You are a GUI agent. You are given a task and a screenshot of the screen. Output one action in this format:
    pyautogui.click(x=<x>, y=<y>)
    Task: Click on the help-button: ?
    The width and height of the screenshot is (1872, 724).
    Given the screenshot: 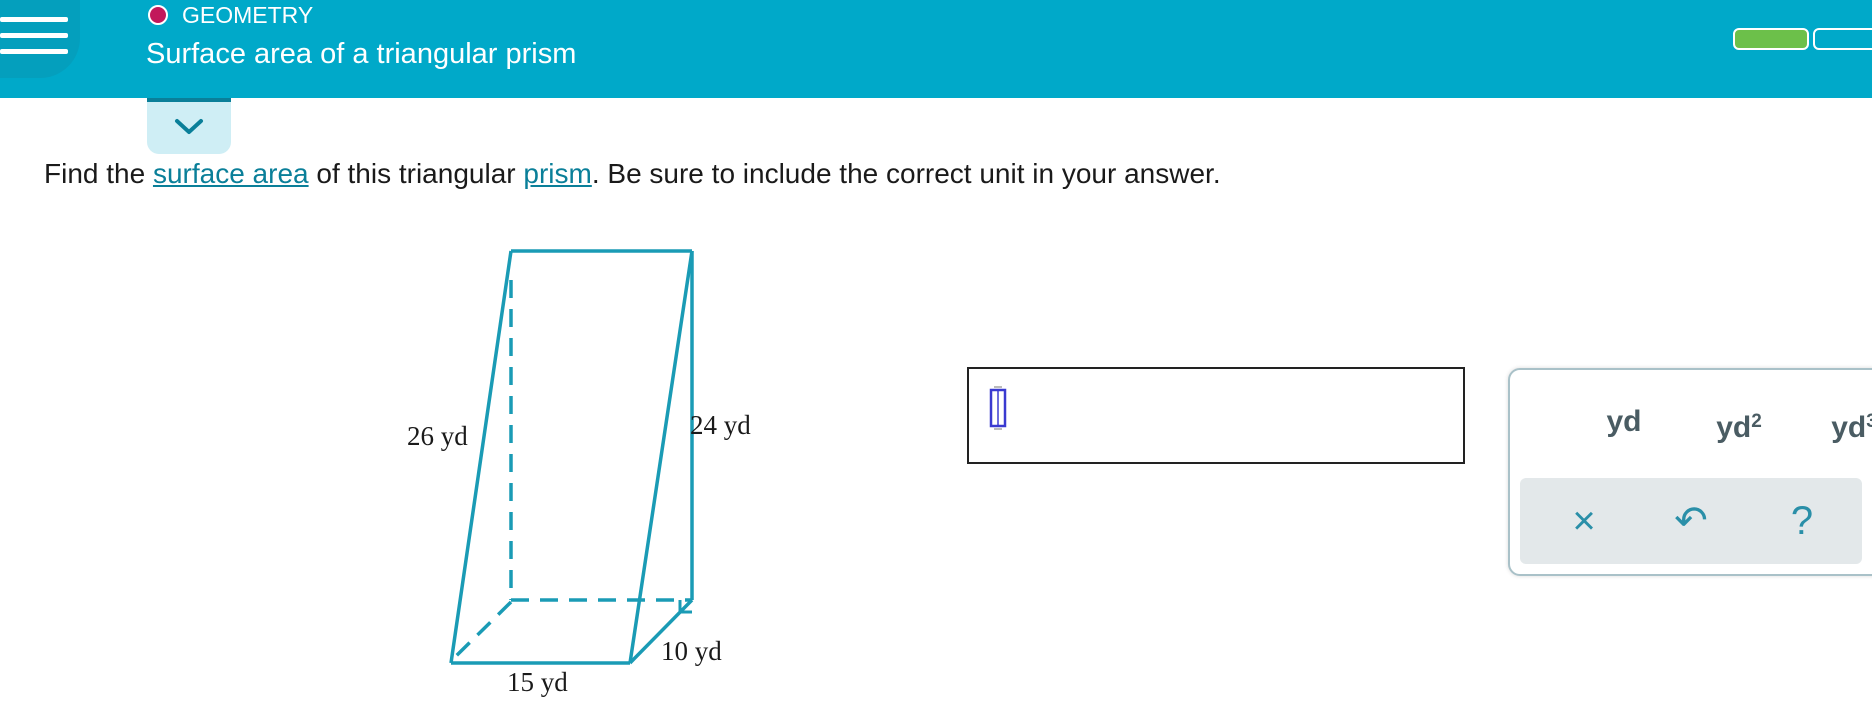 What is the action you would take?
    pyautogui.click(x=1802, y=521)
    